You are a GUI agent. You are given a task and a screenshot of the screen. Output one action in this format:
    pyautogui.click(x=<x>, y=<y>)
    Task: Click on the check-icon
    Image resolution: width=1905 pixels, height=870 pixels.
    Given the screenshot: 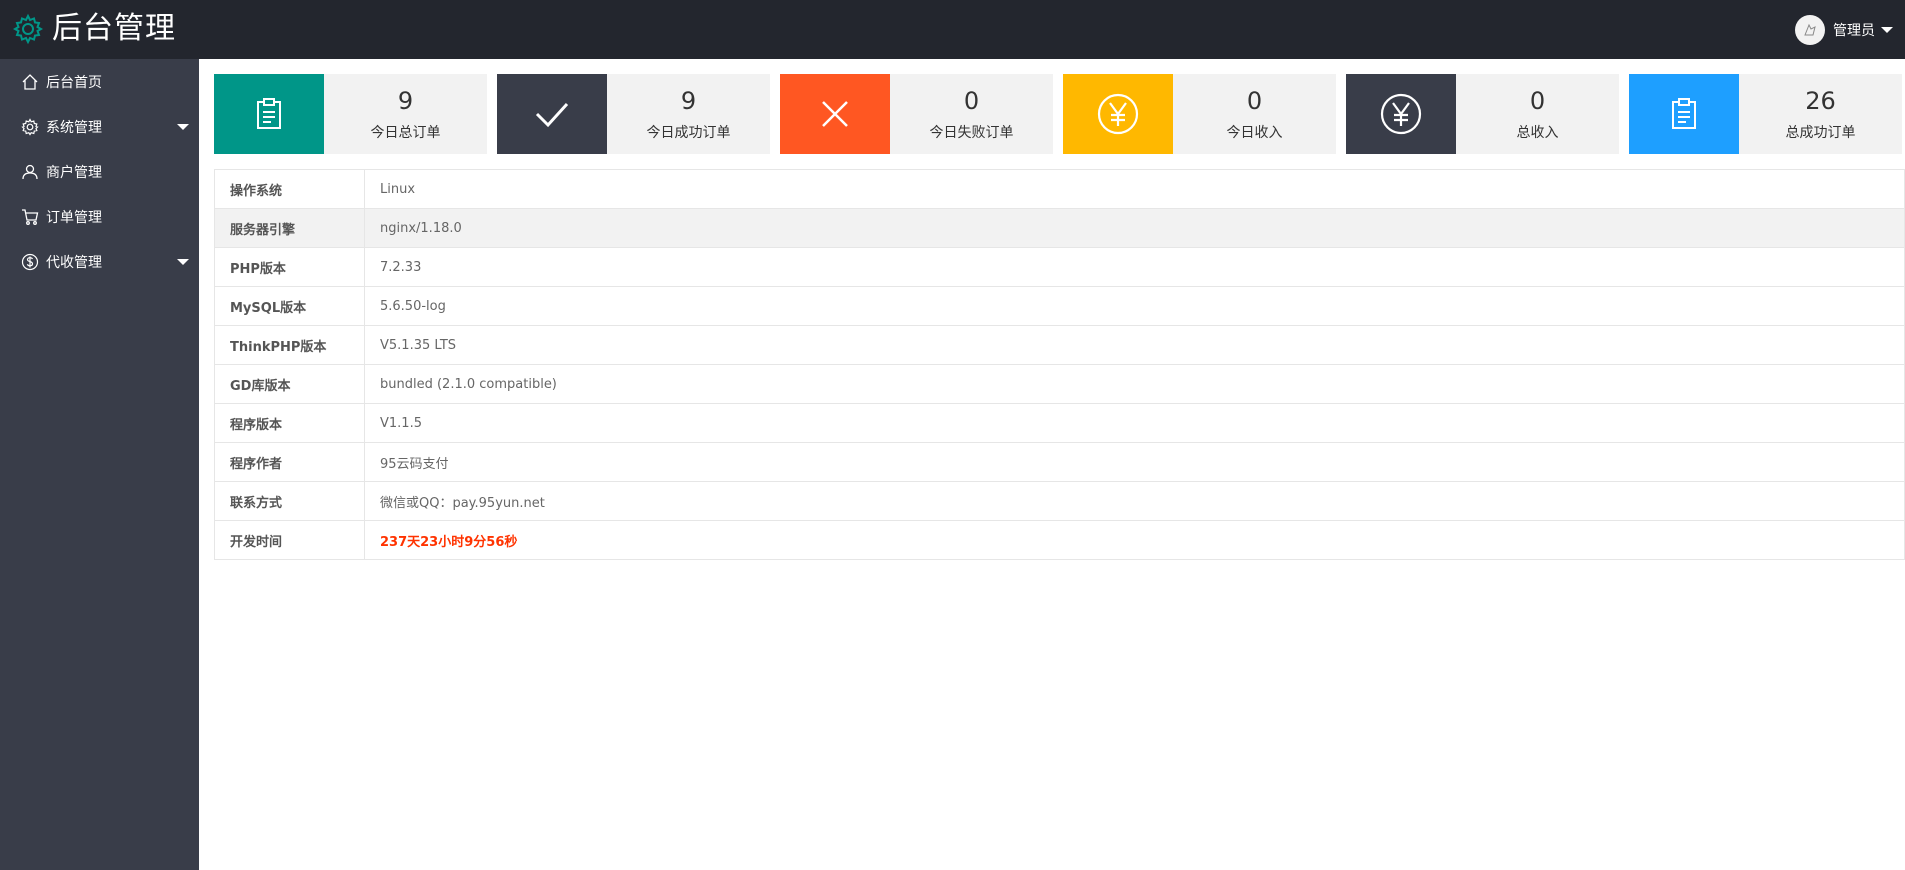 What is the action you would take?
    pyautogui.click(x=552, y=114)
    